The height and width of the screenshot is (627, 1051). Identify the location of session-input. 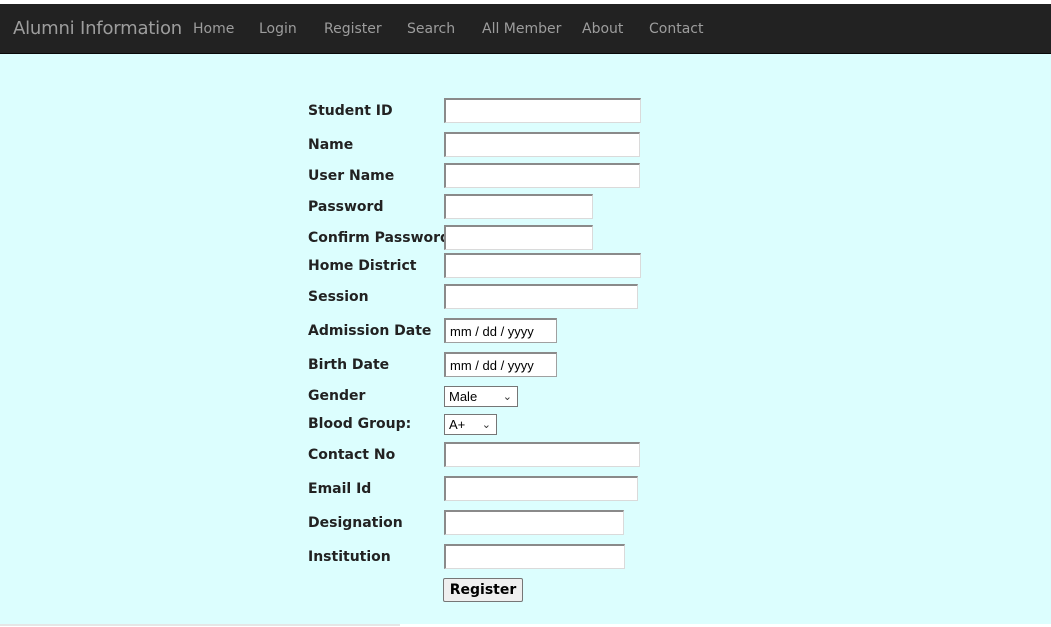
(541, 296).